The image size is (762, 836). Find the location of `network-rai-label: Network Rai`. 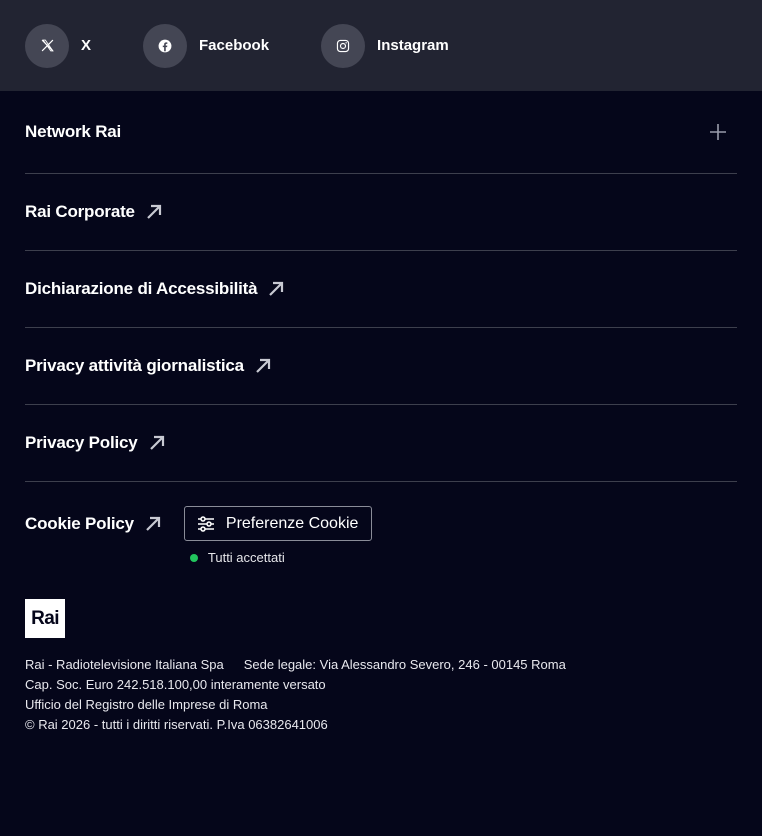

network-rai-label: Network Rai is located at coordinates (73, 131).